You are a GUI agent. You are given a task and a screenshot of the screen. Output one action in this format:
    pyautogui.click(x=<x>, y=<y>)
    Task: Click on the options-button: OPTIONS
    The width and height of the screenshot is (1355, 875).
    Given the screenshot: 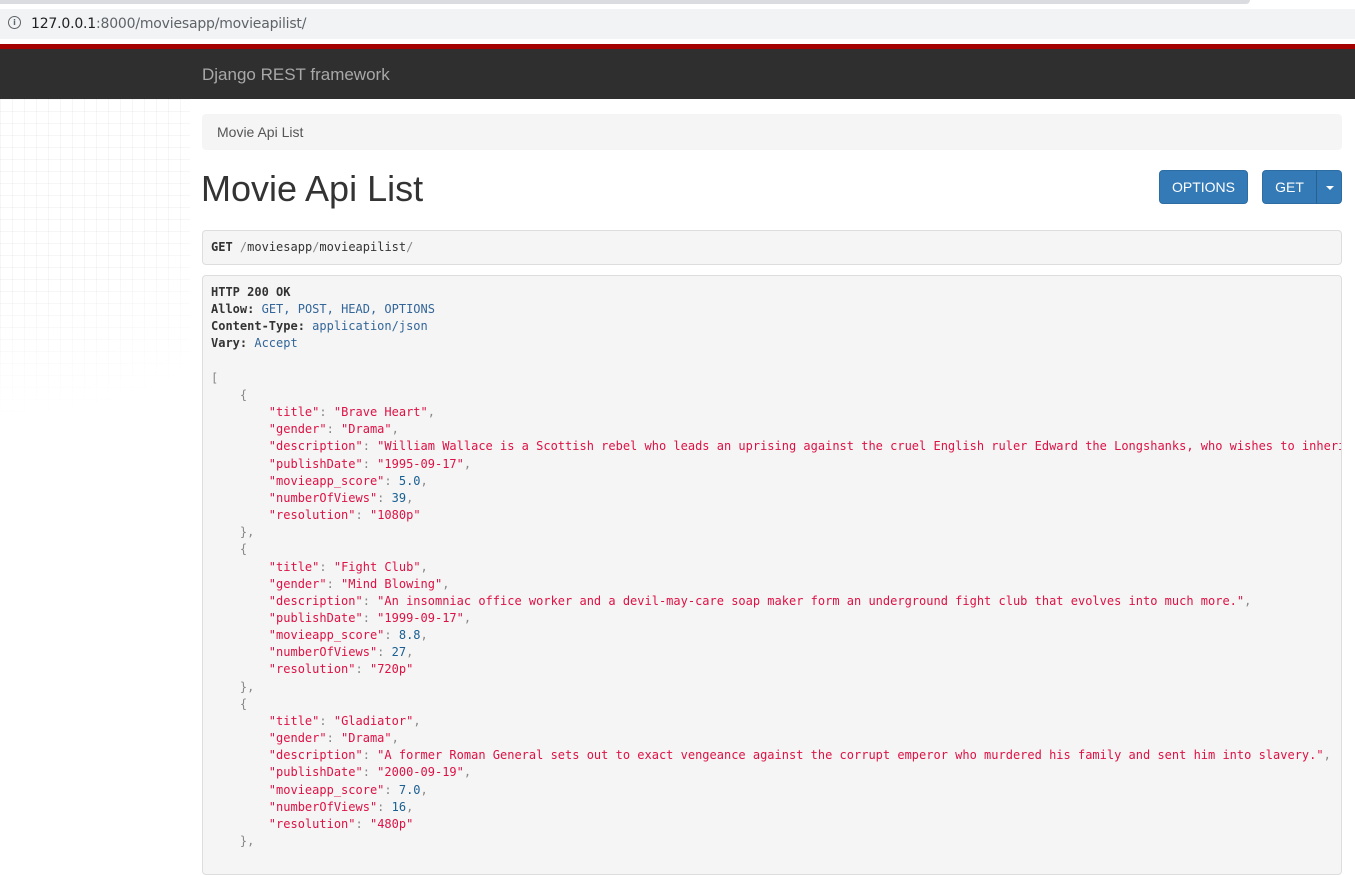 What is the action you would take?
    pyautogui.click(x=1203, y=187)
    